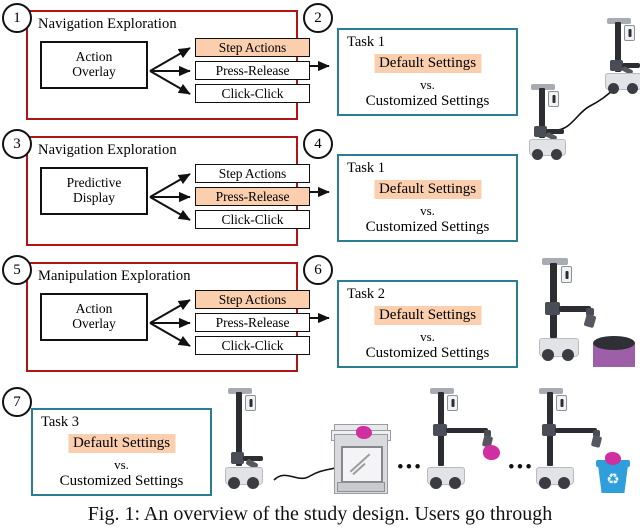 The width and height of the screenshot is (640, 531). Describe the element at coordinates (244, 443) in the screenshot. I see `robot-illustration-task3-start` at that location.